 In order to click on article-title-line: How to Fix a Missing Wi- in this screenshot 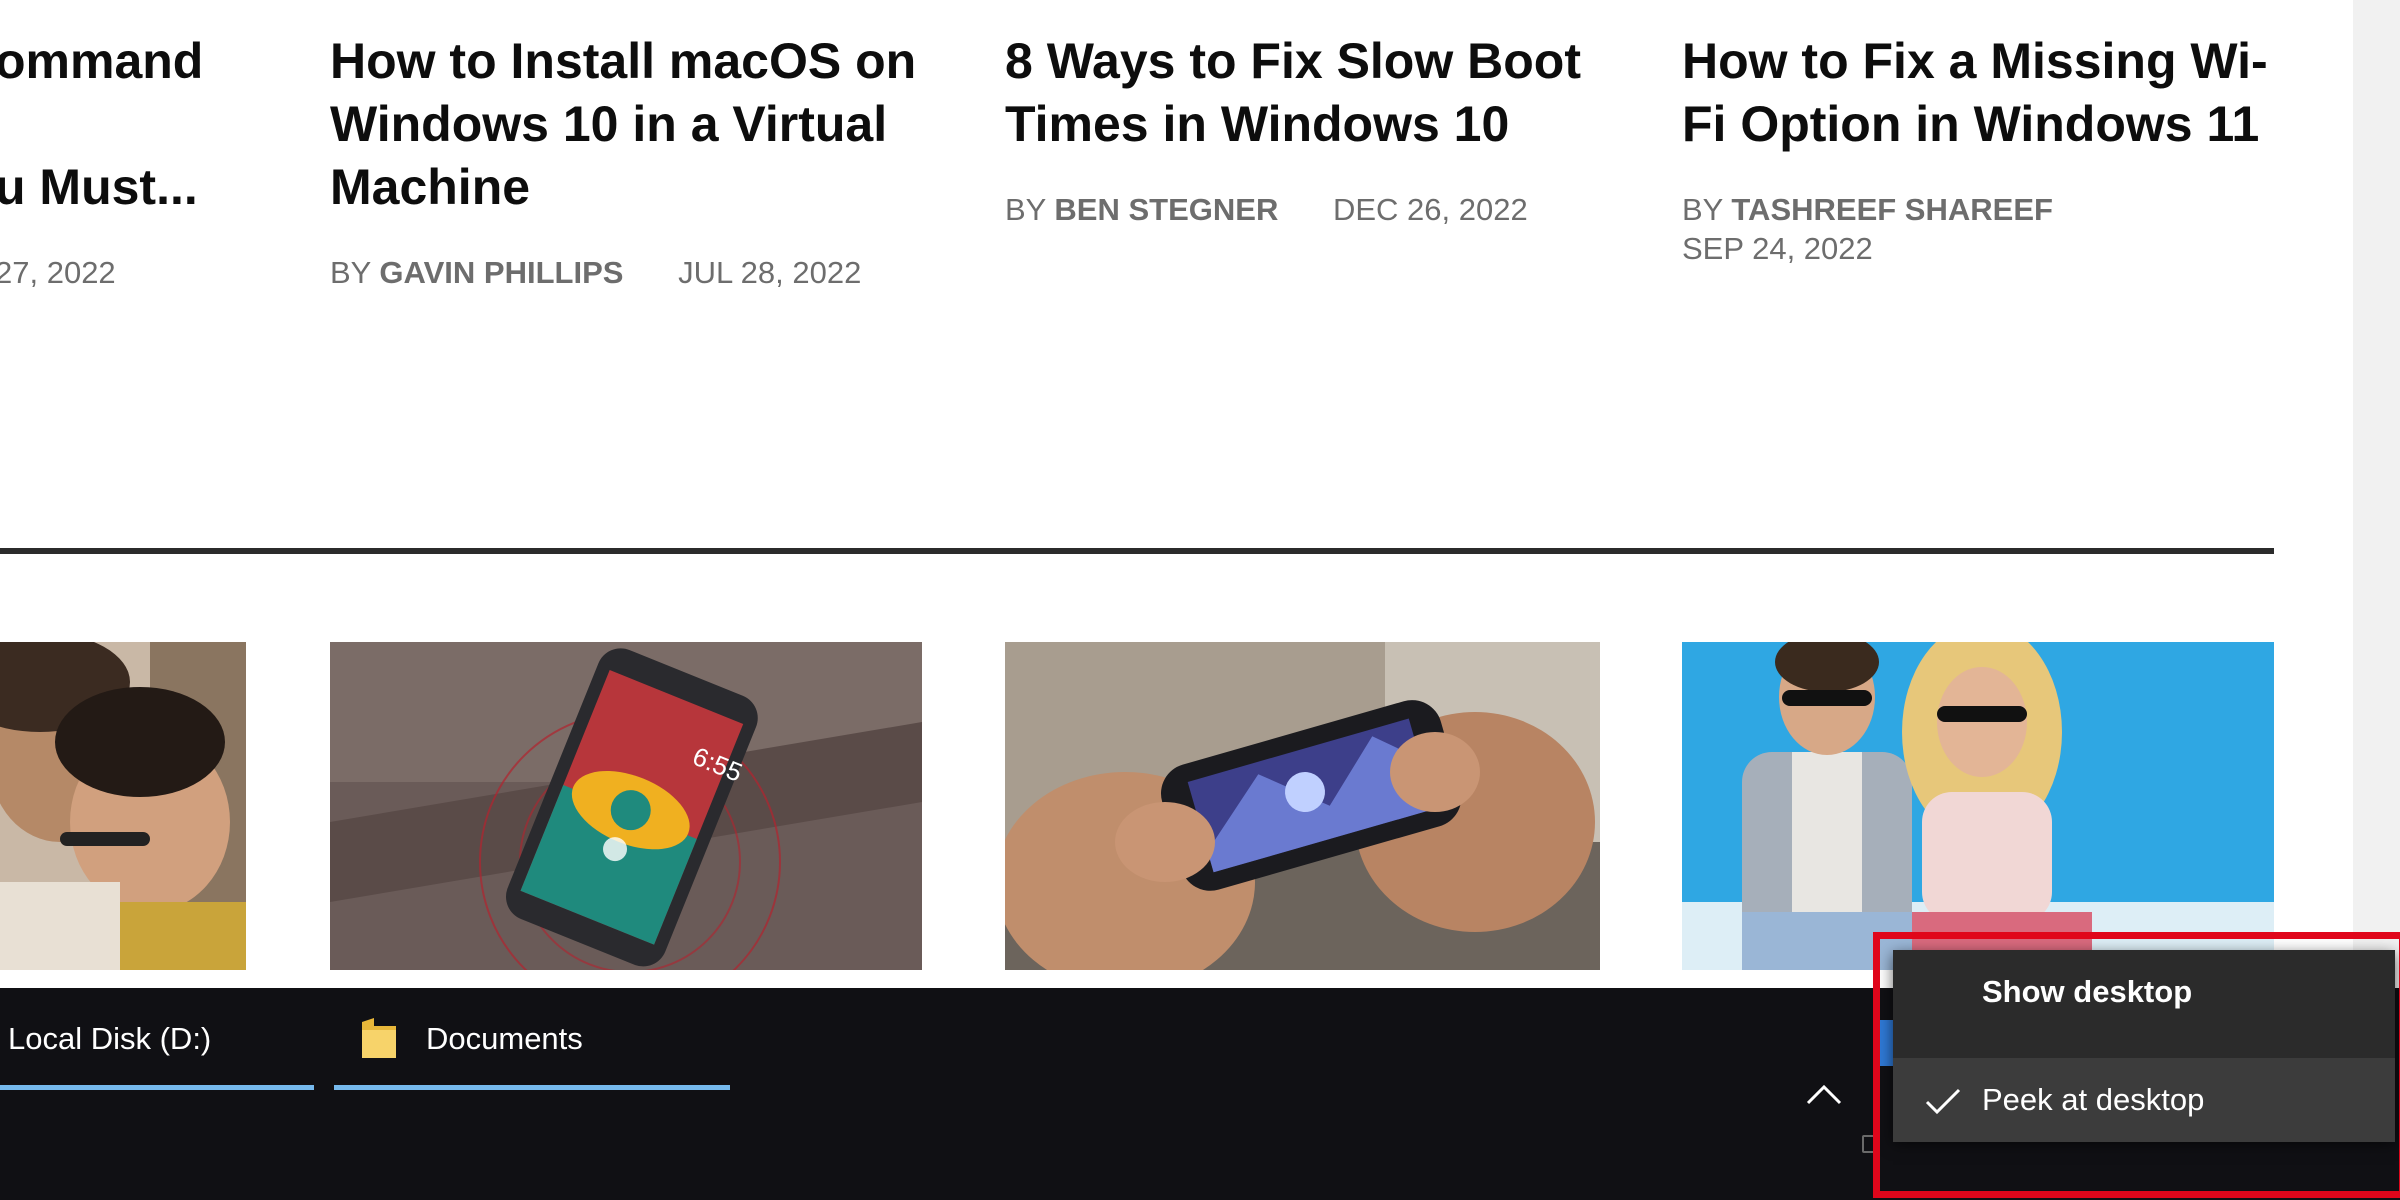, I will do `click(1975, 61)`.